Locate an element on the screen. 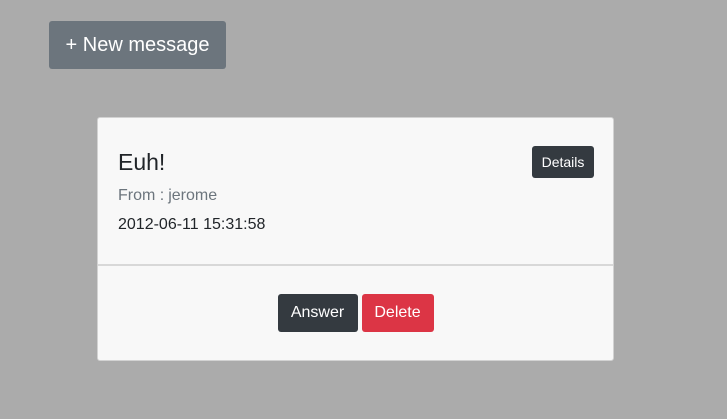  message-actions: Answer Delete is located at coordinates (355, 313).